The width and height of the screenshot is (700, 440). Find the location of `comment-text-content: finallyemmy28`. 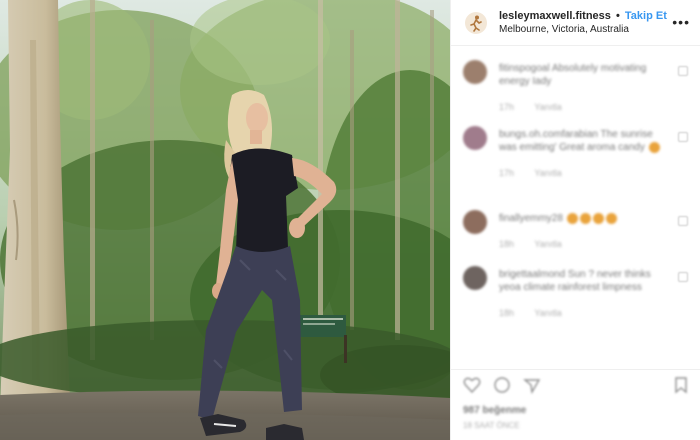

comment-text-content: finallyemmy28 is located at coordinates (531, 218).